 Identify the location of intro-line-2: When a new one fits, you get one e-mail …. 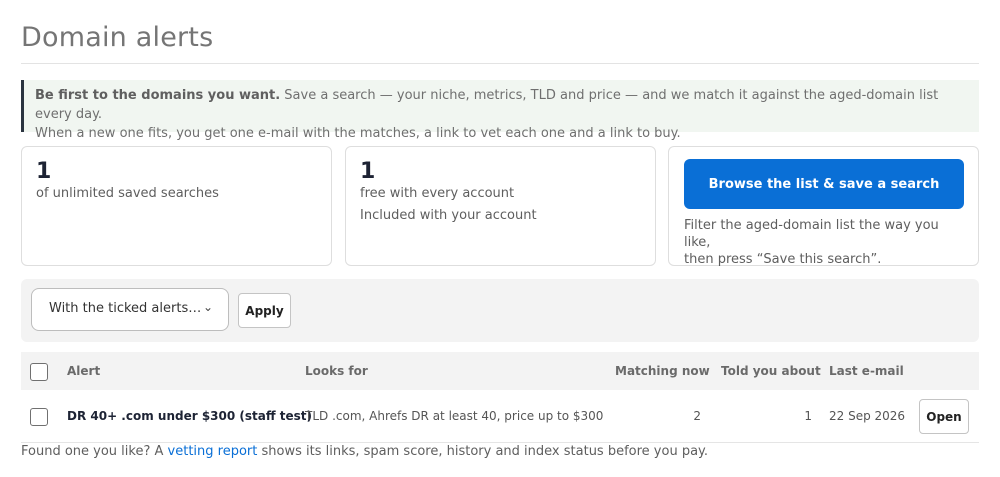
(358, 133).